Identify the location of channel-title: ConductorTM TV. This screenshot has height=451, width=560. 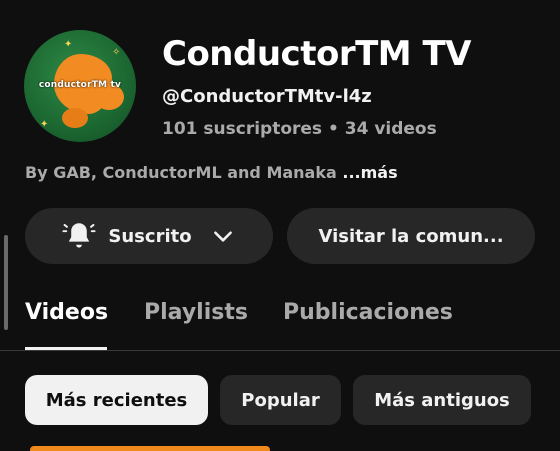
(316, 54).